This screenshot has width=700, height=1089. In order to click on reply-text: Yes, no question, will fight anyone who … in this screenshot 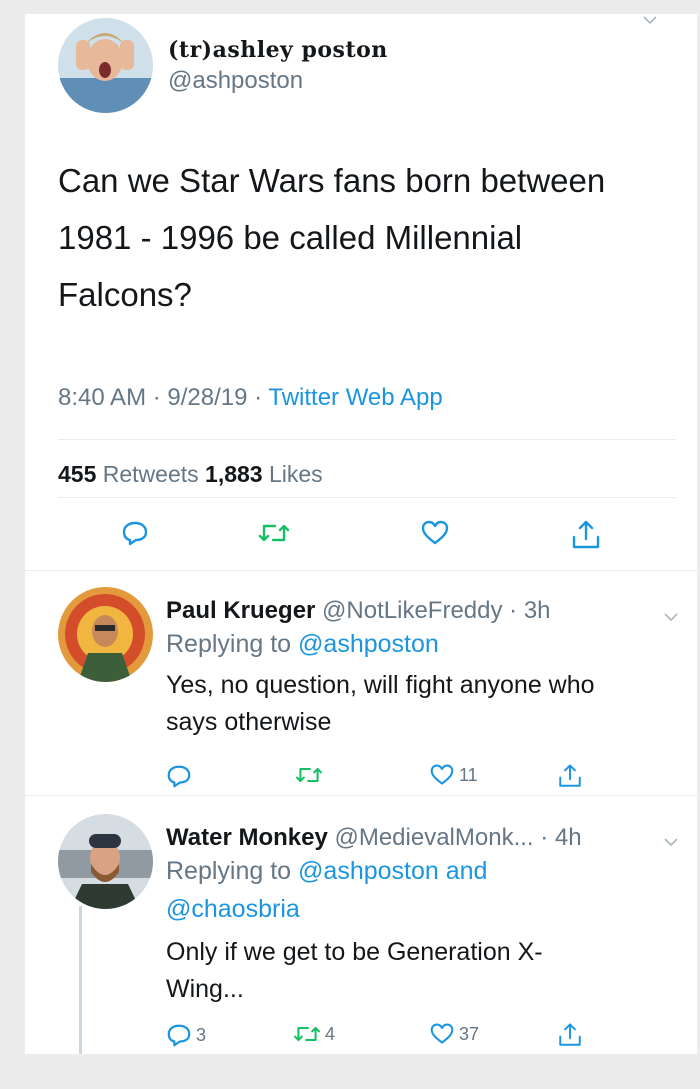, I will do `click(421, 704)`.